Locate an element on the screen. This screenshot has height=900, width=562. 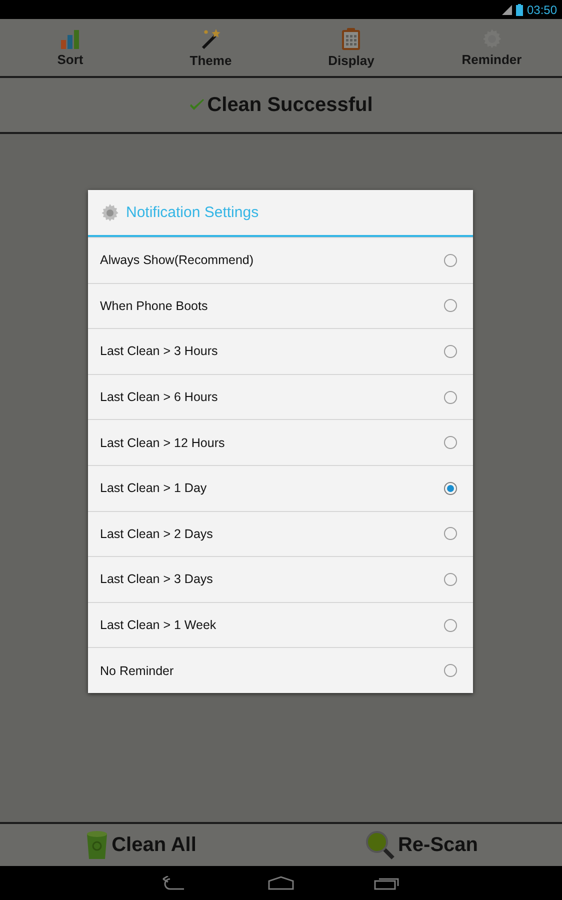
option-row: When Phone Boots is located at coordinates (280, 305).